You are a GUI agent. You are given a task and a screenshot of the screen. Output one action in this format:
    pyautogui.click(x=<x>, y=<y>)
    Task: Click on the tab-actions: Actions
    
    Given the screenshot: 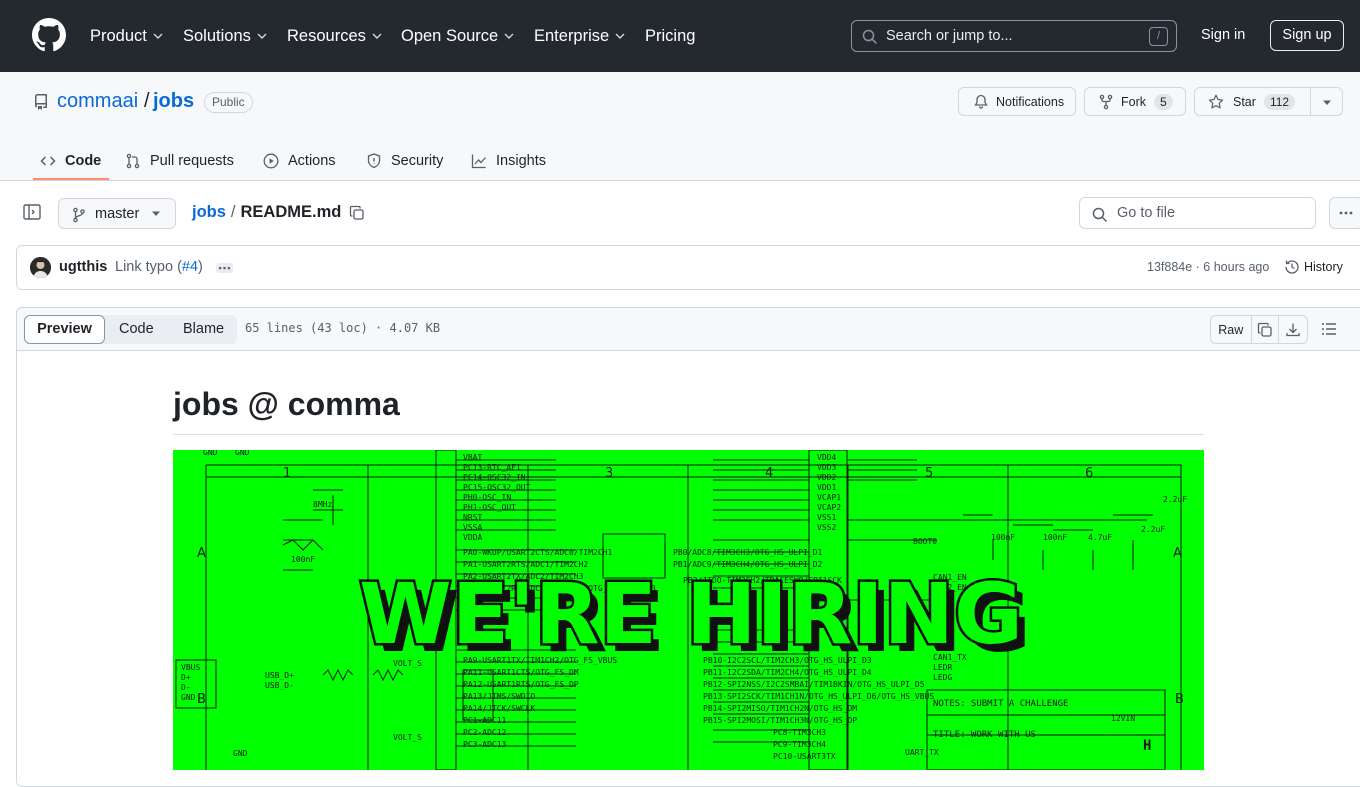 What is the action you would take?
    pyautogui.click(x=299, y=160)
    